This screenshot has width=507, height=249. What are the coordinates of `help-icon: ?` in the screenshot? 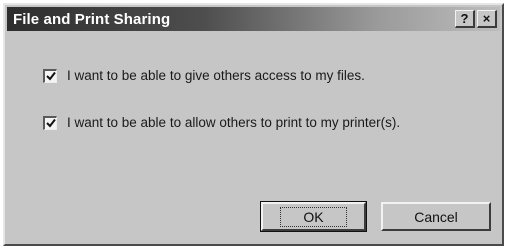 It's located at (465, 19).